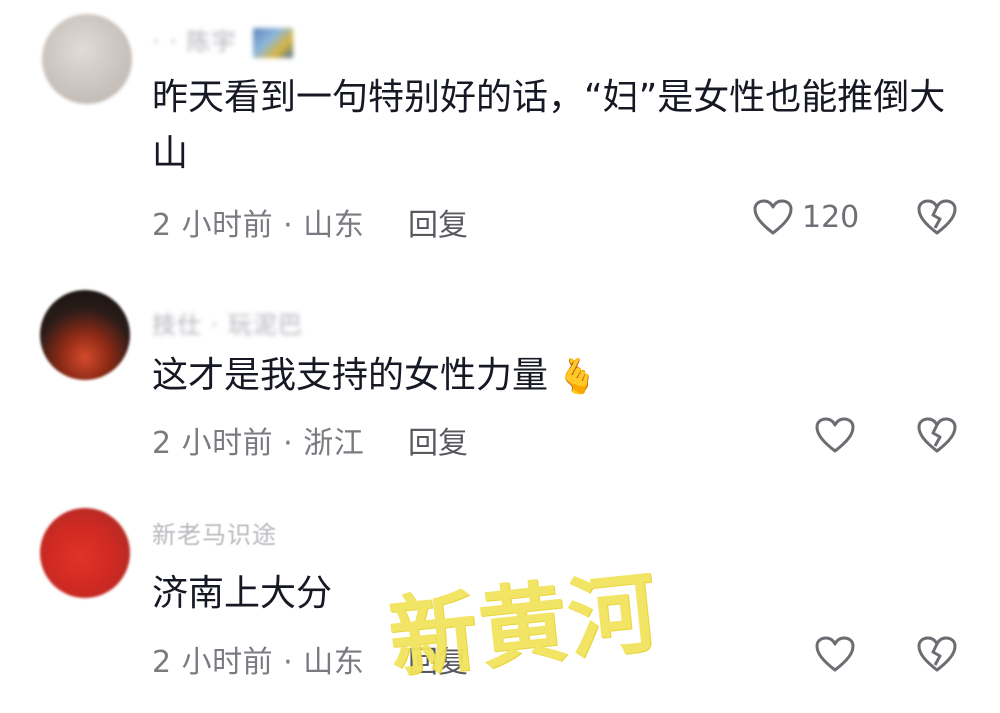 This screenshot has height=713, width=1000. I want to click on like-count: 120, so click(831, 217).